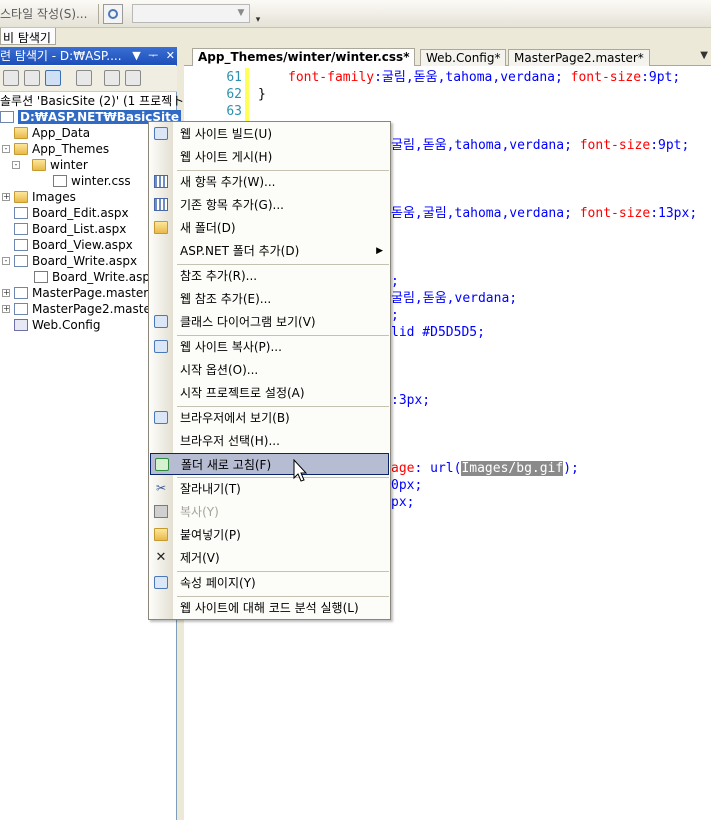  What do you see at coordinates (269, 608) in the screenshot?
I see `menu-item-run-code-analysis: 웹 사이트에 대해 코드 분석 실행(L)` at bounding box center [269, 608].